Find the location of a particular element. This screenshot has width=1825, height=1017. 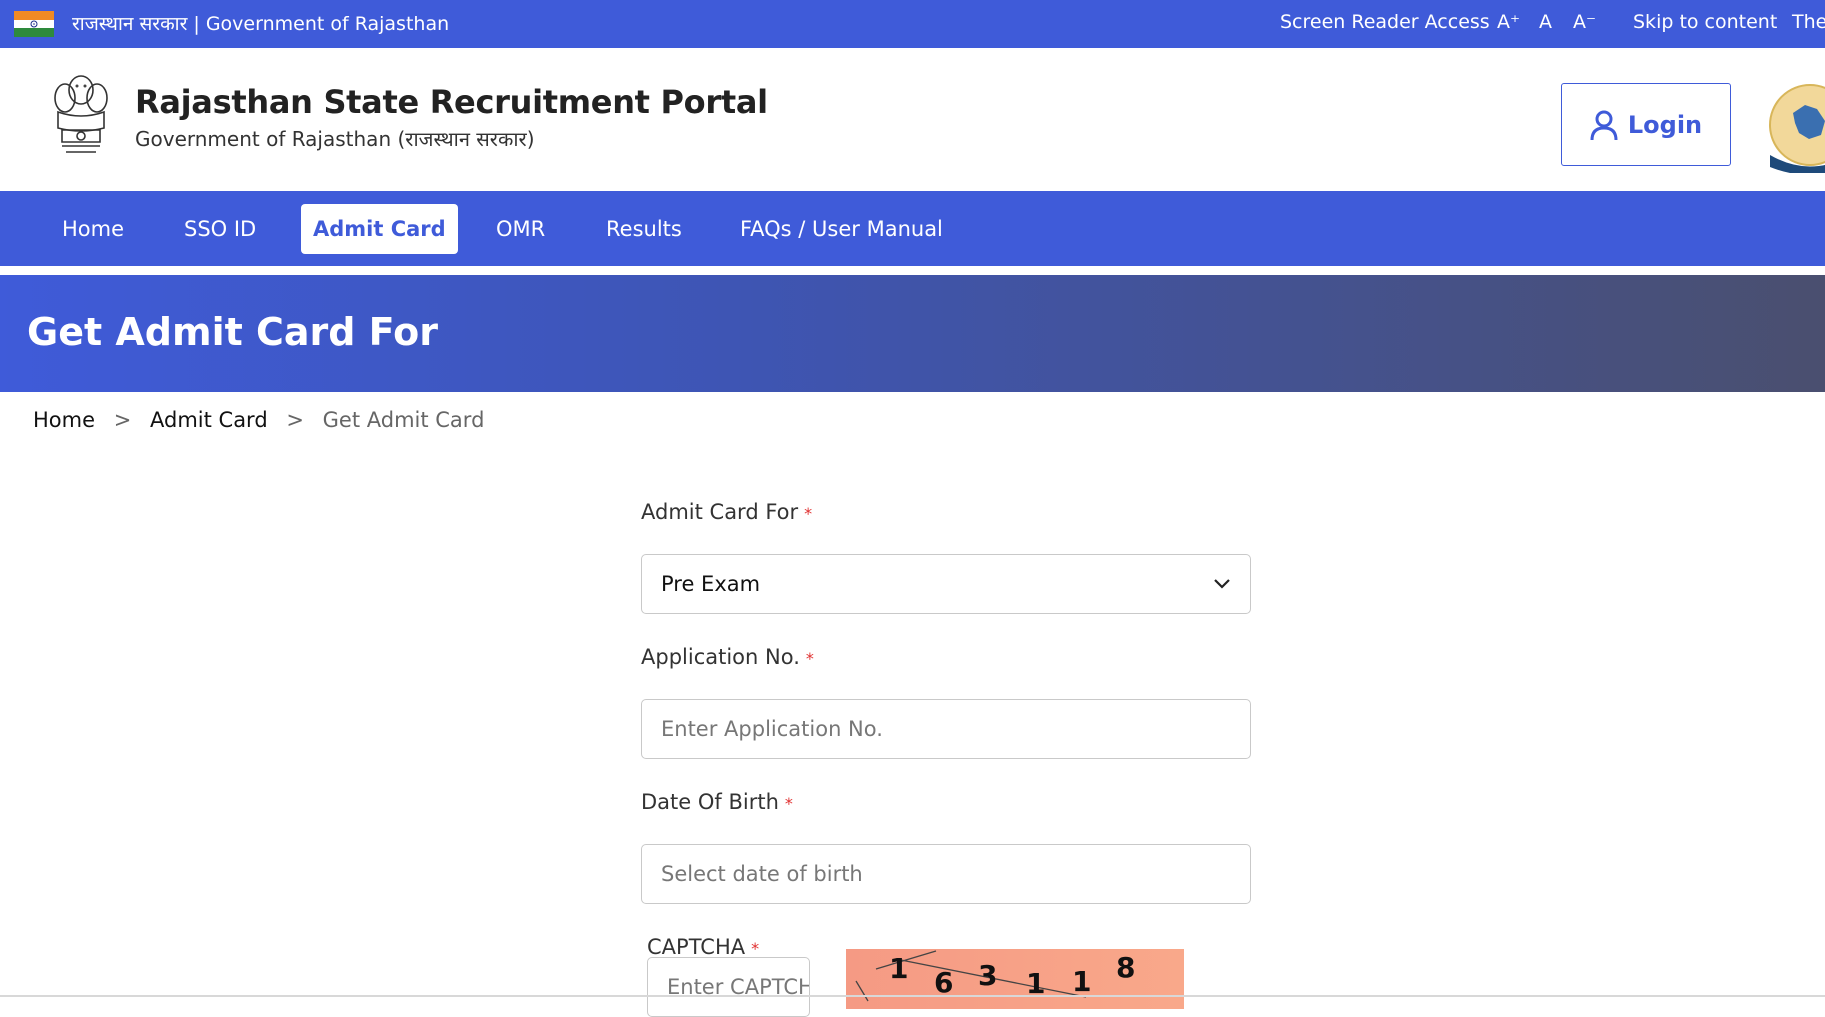

captcha-label: CAPTCHA is located at coordinates (696, 947).